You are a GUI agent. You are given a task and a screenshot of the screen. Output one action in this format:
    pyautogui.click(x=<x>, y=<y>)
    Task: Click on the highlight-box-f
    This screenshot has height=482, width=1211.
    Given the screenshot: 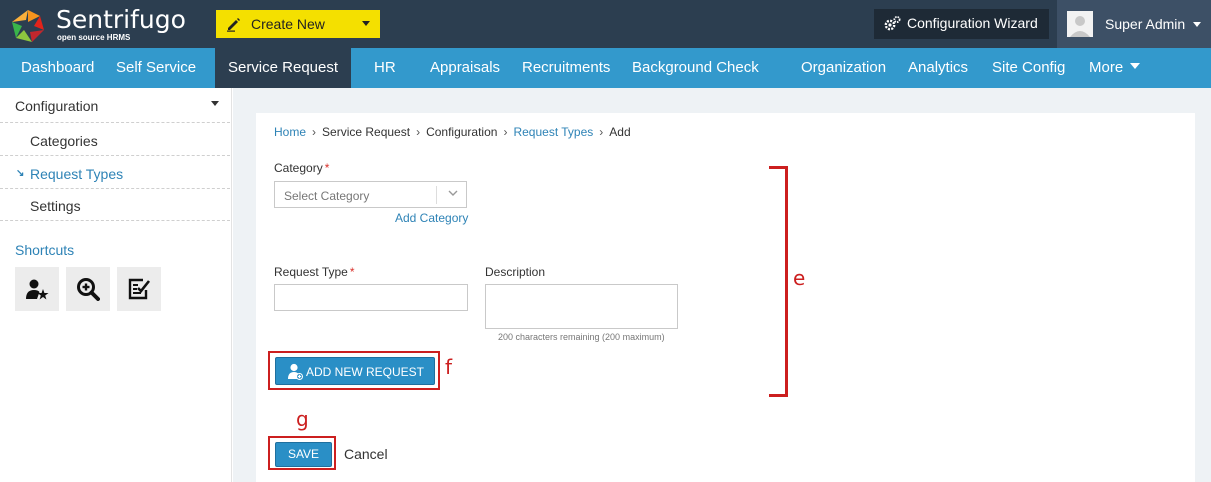 What is the action you would take?
    pyautogui.click(x=354, y=370)
    